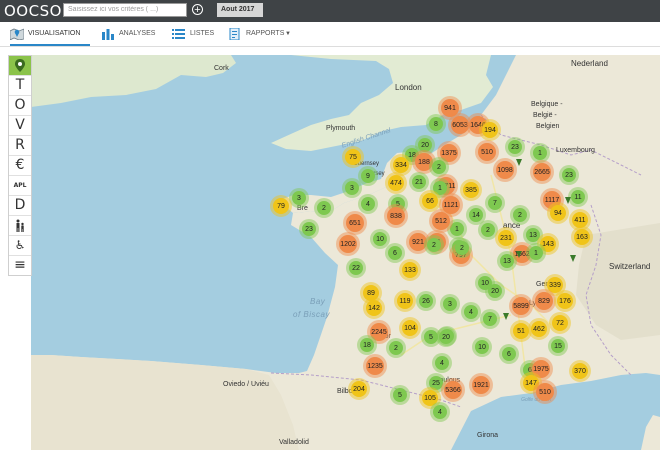 The image size is (660, 450). What do you see at coordinates (565, 301) in the screenshot?
I see `cluster-marker: 176` at bounding box center [565, 301].